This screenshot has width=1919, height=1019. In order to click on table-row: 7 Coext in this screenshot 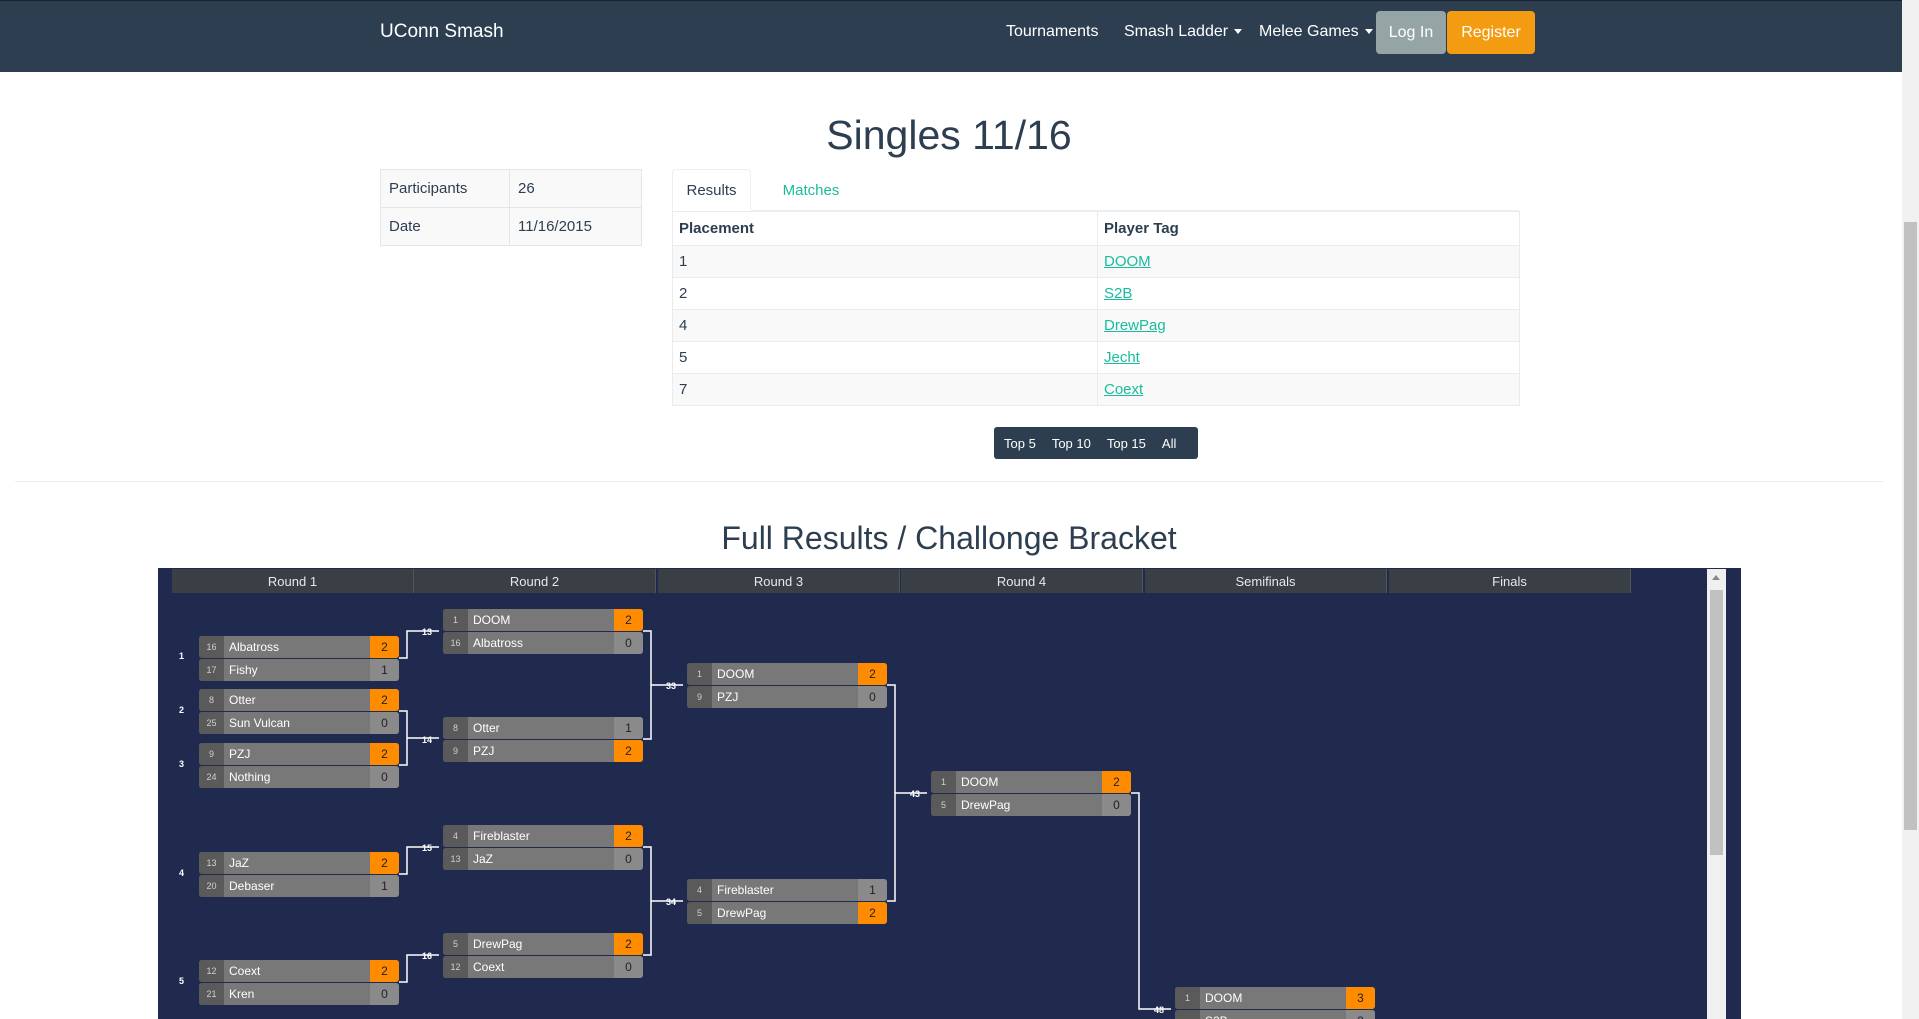, I will do `click(1096, 389)`.